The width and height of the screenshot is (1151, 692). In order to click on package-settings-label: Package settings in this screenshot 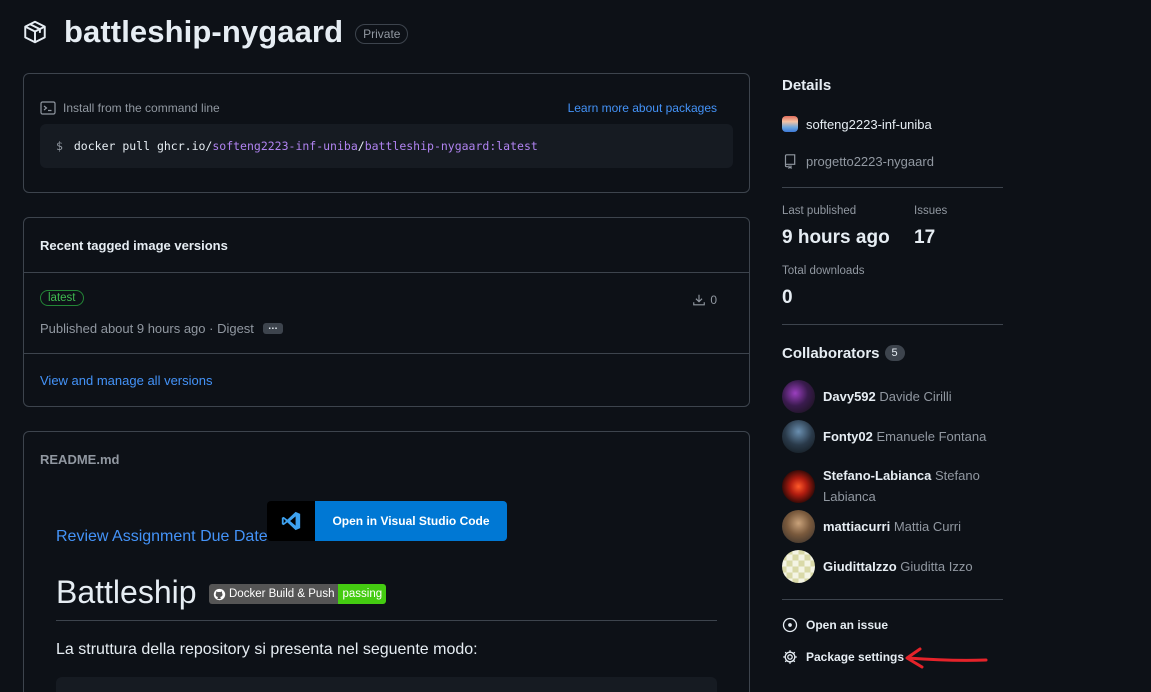, I will do `click(855, 657)`.